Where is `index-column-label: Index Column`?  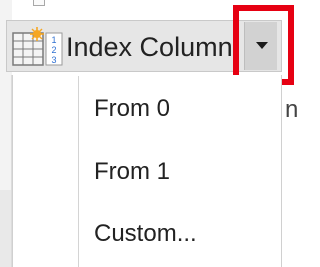
index-column-label: Index Column is located at coordinates (149, 47).